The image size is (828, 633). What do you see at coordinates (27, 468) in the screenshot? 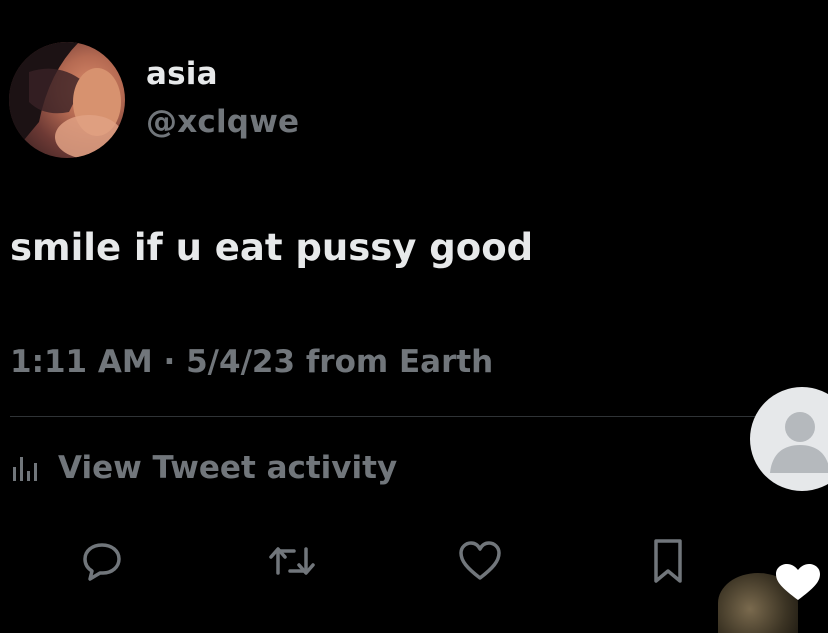
I see `analytics-icon` at bounding box center [27, 468].